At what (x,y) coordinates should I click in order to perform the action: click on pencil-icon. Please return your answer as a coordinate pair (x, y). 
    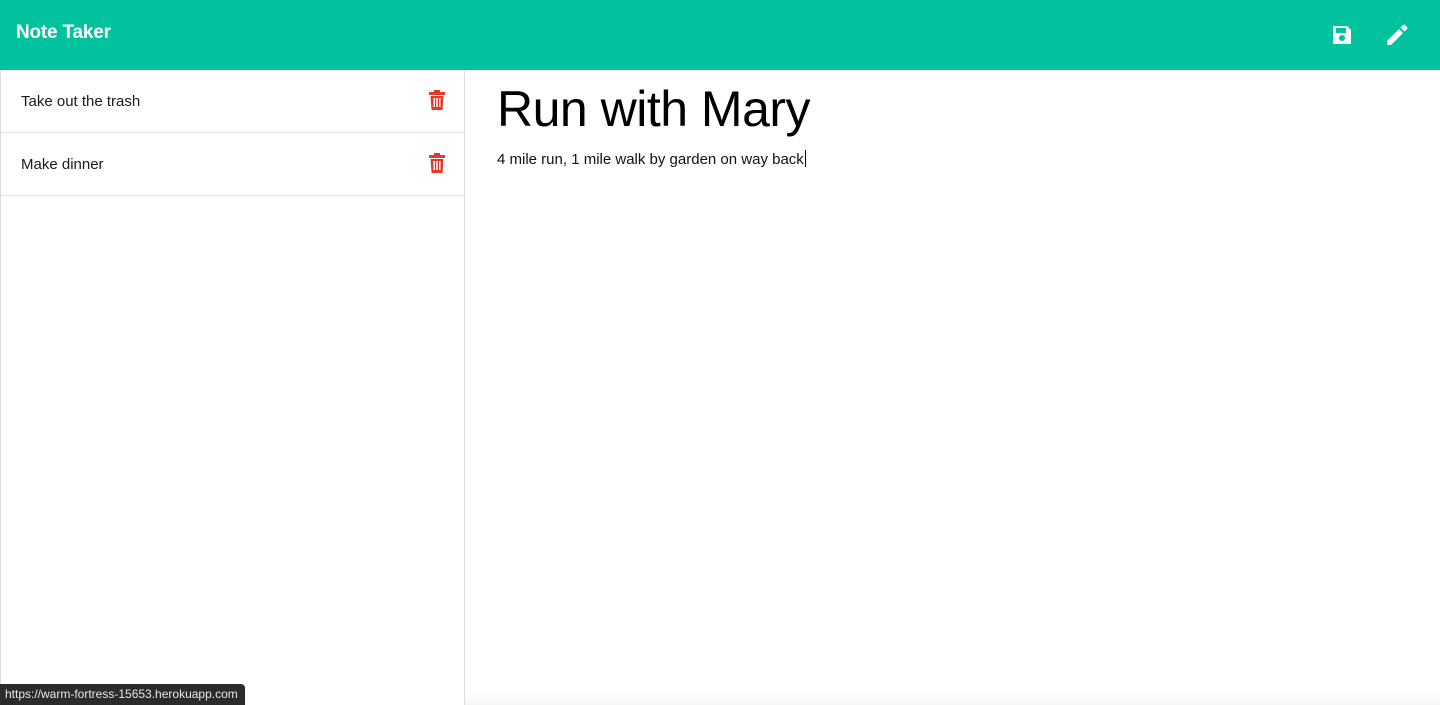
    Looking at the image, I should click on (1397, 34).